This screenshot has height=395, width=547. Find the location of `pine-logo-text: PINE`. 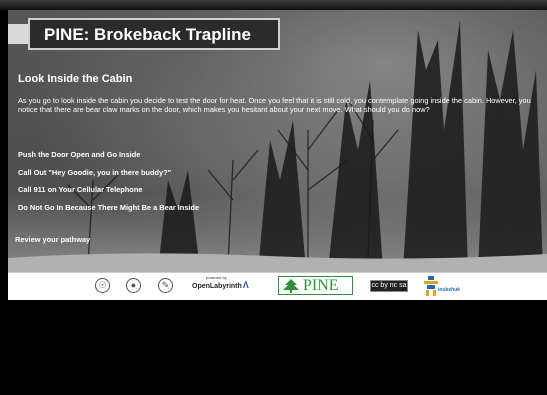

pine-logo-text: PINE is located at coordinates (321, 285).